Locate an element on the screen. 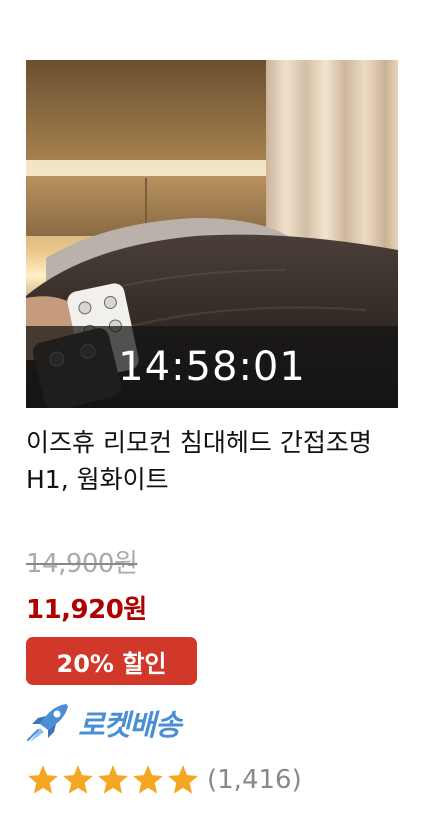 This screenshot has height=832, width=425. discount-label: 20% 할인 is located at coordinates (111, 663).